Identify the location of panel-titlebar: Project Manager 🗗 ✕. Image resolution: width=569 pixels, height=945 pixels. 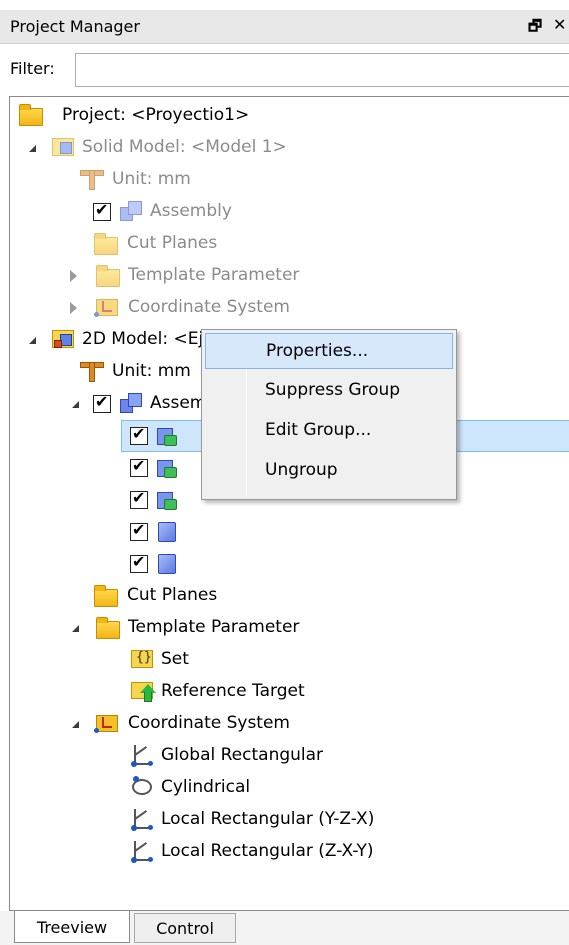
(284, 27).